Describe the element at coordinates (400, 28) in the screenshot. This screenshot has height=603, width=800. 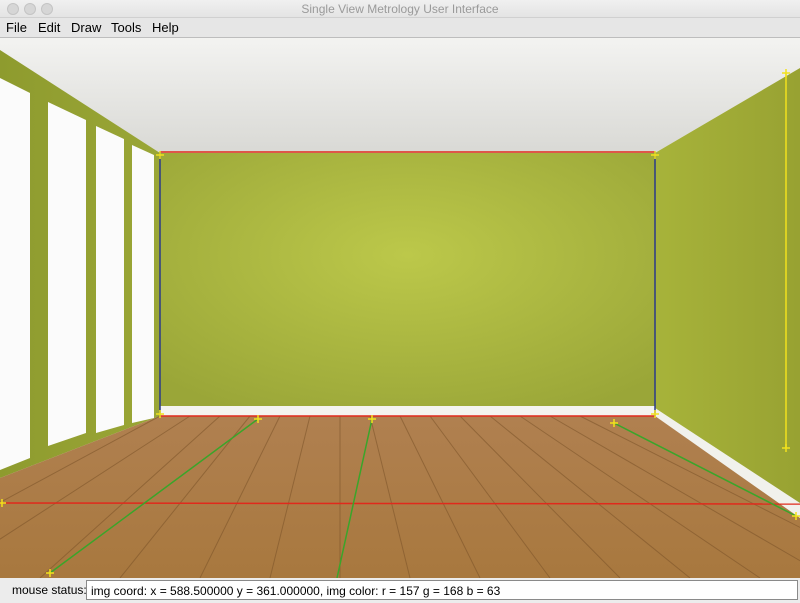
I see `menu-bar: File Edit Draw Tools Help` at that location.